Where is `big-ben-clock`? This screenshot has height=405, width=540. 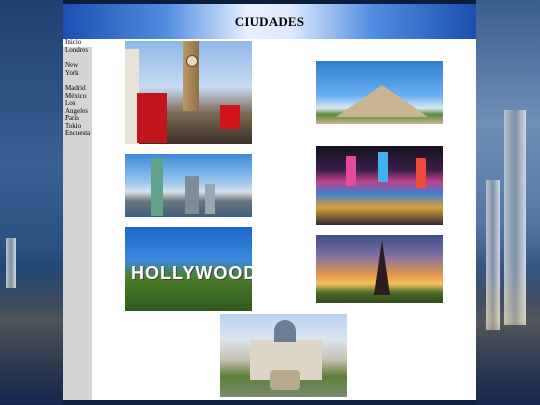
big-ben-clock is located at coordinates (192, 61).